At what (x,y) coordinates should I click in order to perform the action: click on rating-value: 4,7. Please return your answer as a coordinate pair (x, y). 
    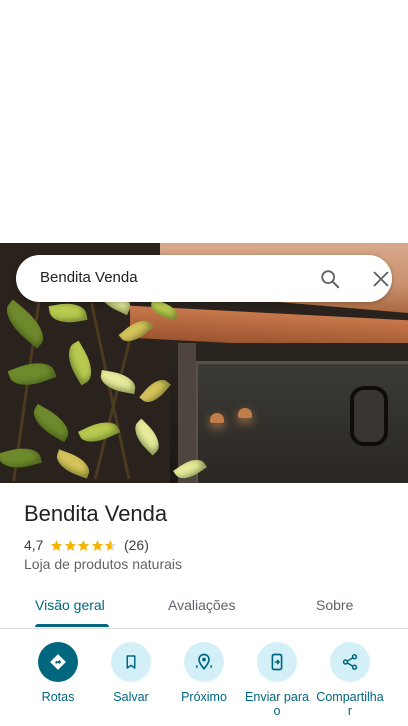
    Looking at the image, I should click on (34, 545).